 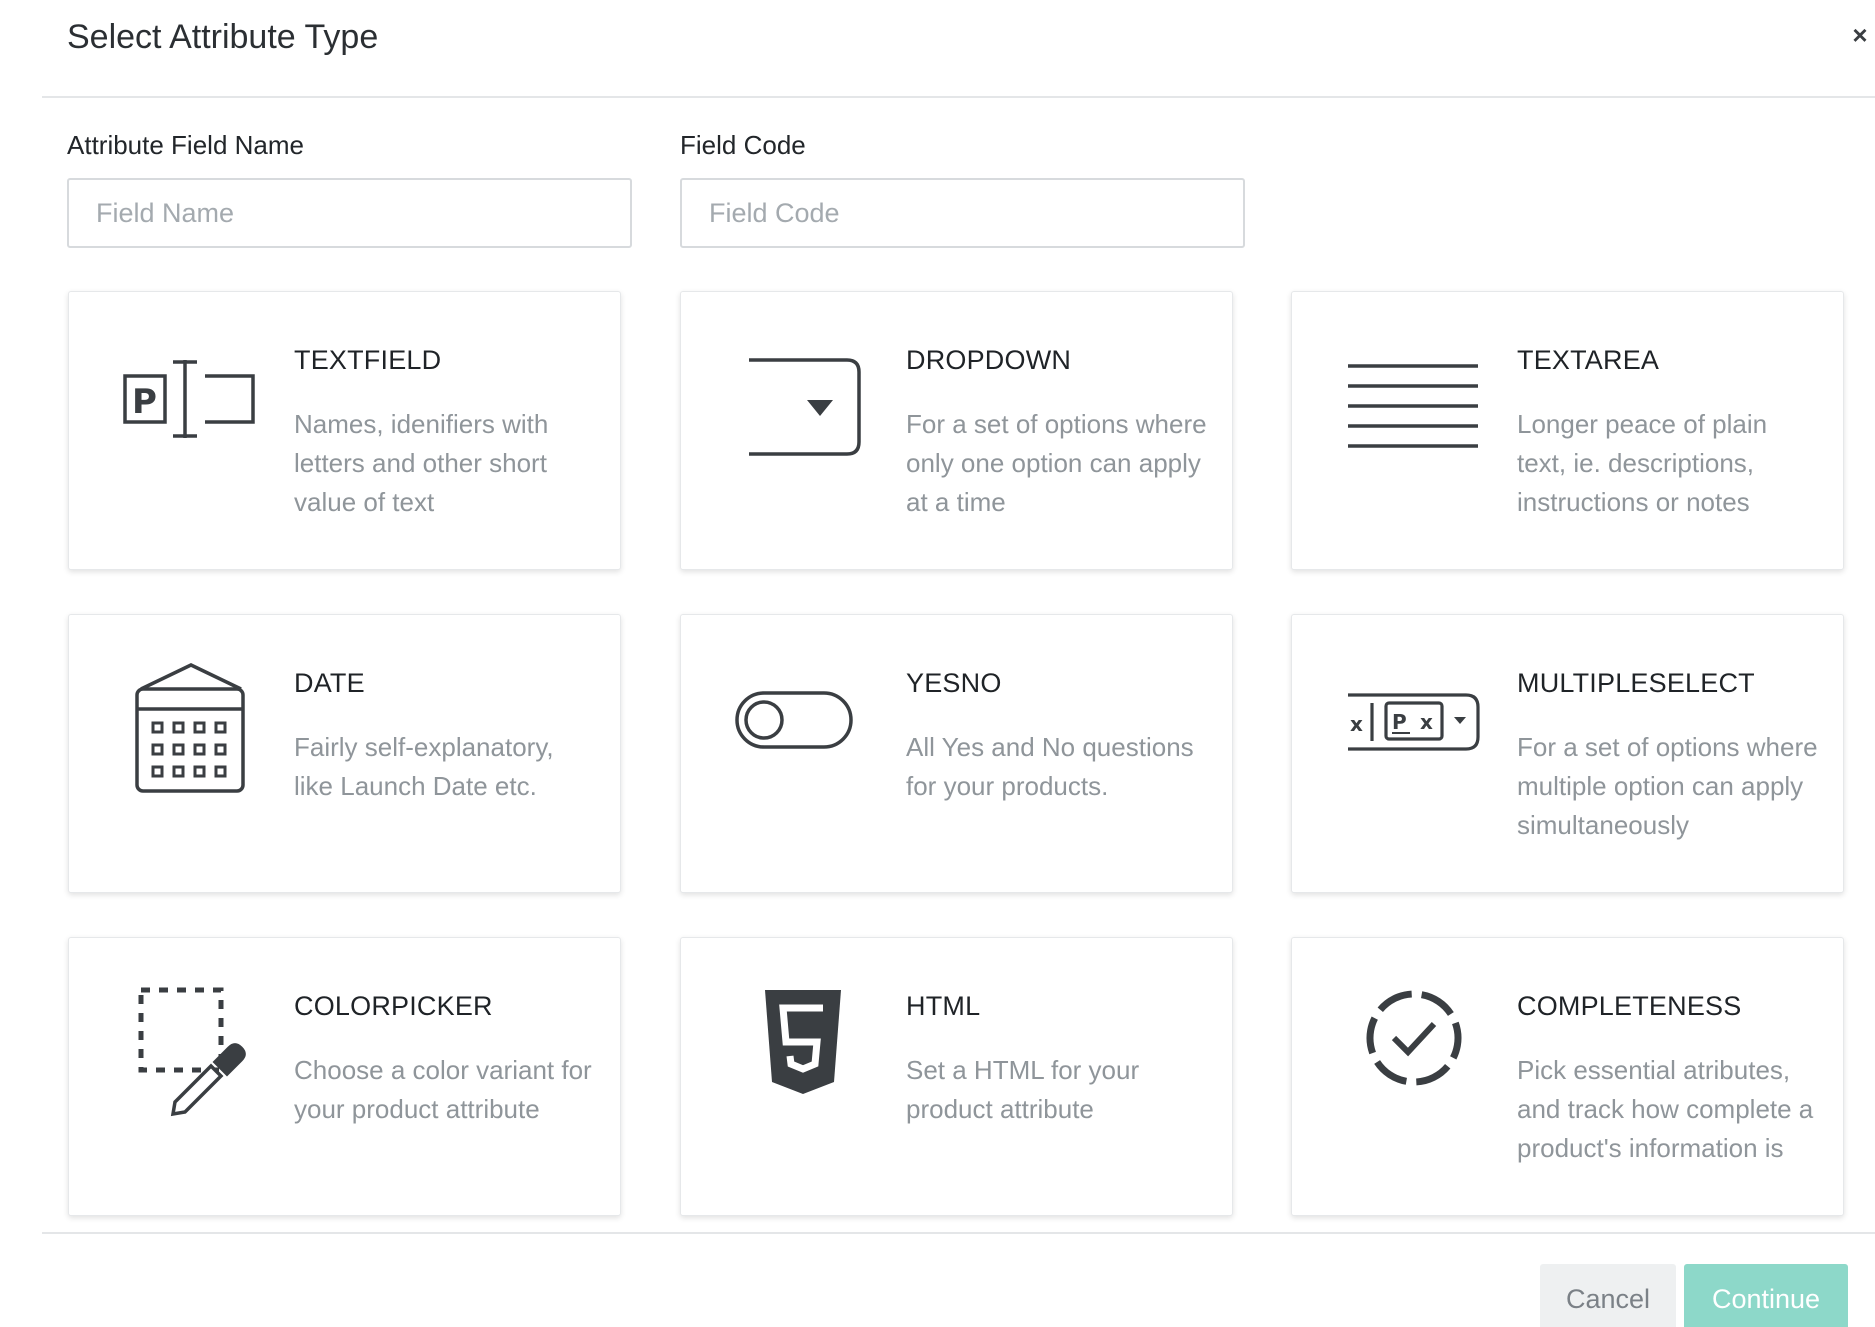 I want to click on type-title: DATE, so click(x=329, y=683).